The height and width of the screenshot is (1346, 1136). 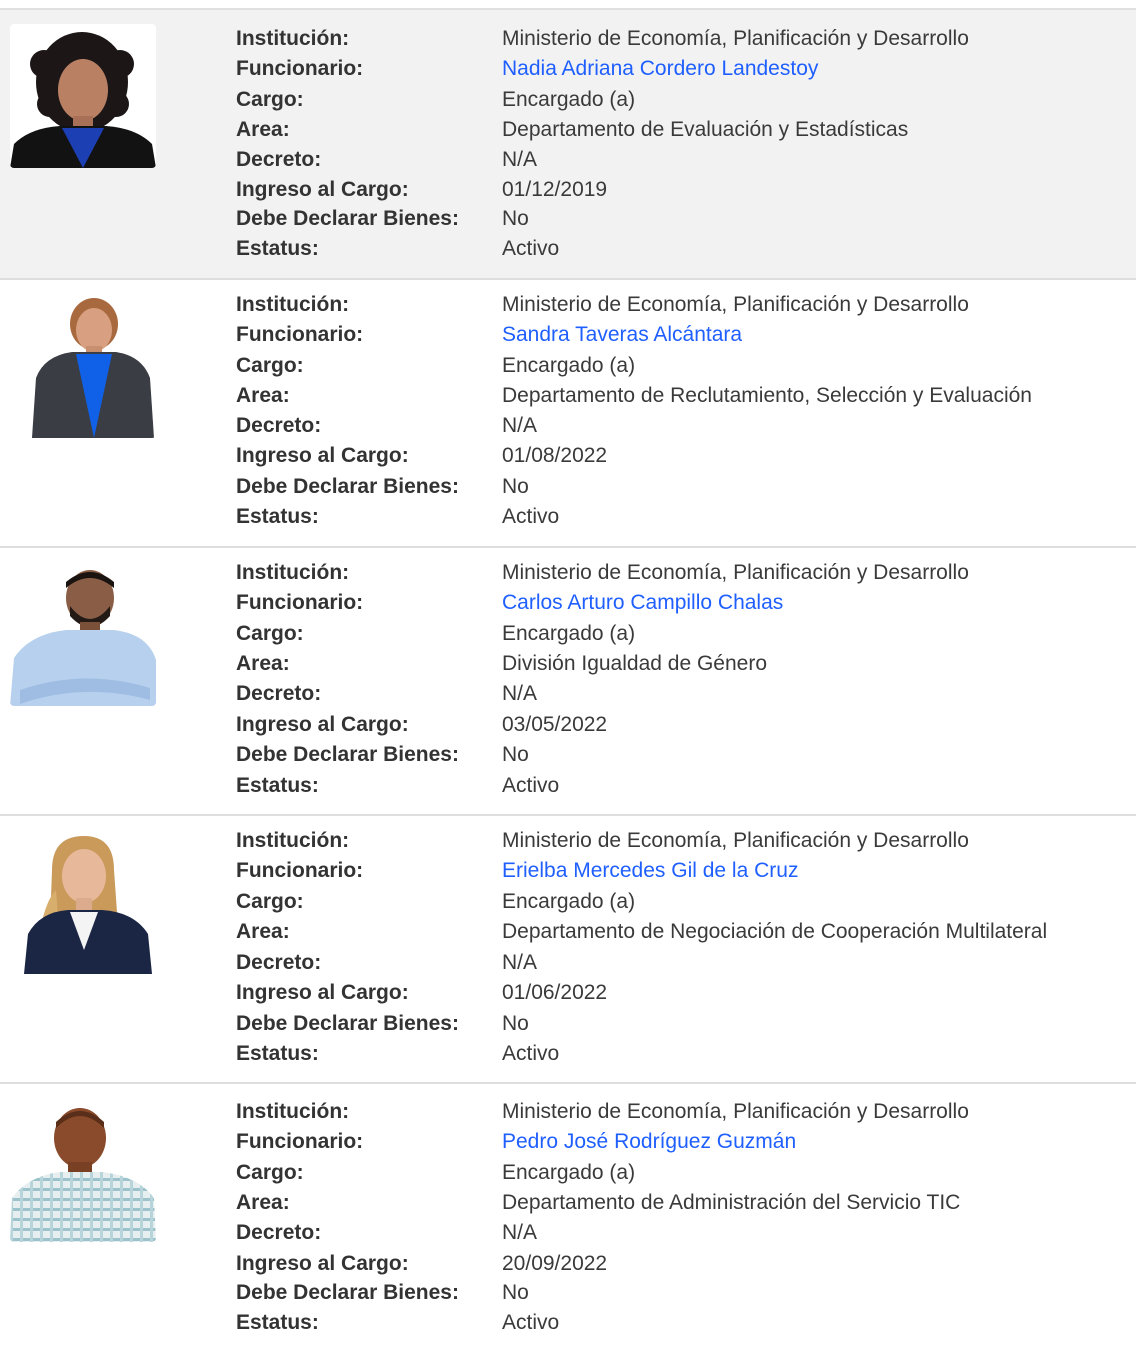 I want to click on ingreso-value: 20/09/2022, so click(x=555, y=1263).